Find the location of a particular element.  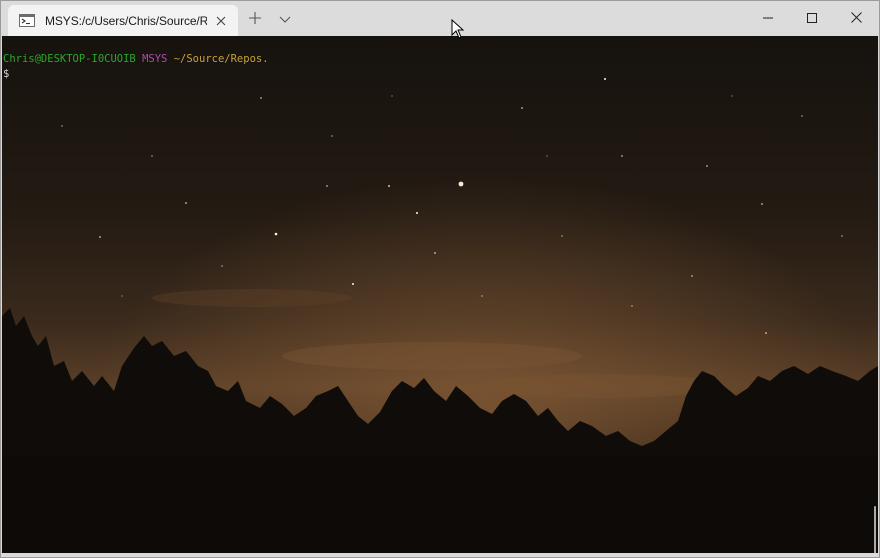

chevron-down-icon is located at coordinates (285, 20).